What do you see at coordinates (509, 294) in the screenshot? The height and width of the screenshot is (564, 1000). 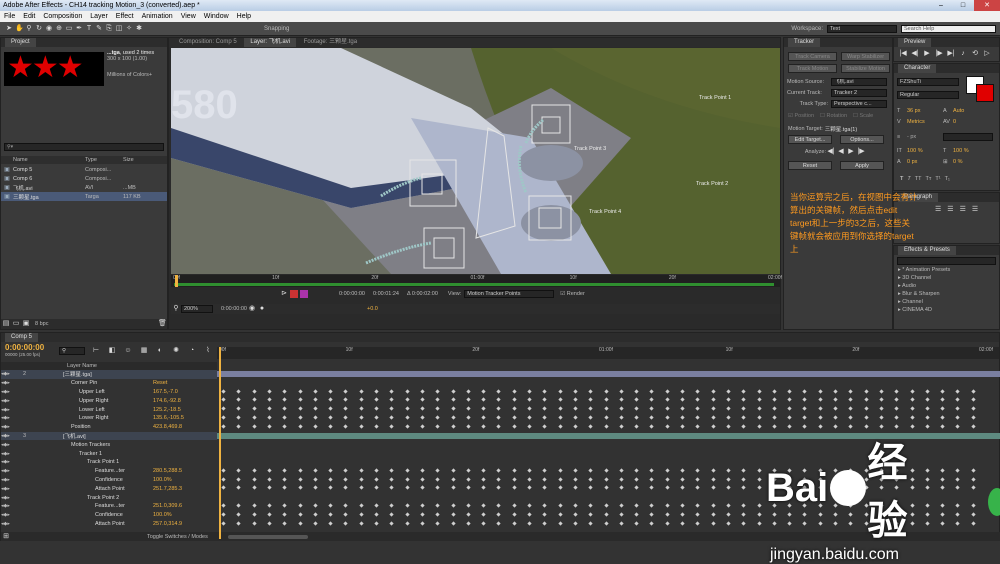 I see `view-select: Motion Tracker Points` at bounding box center [509, 294].